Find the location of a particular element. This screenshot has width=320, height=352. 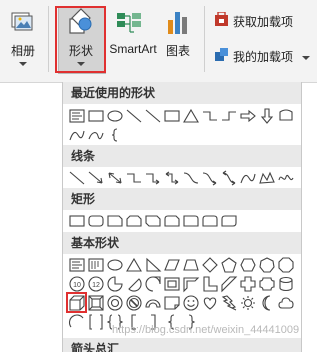

l-shape-icon is located at coordinates (210, 283).